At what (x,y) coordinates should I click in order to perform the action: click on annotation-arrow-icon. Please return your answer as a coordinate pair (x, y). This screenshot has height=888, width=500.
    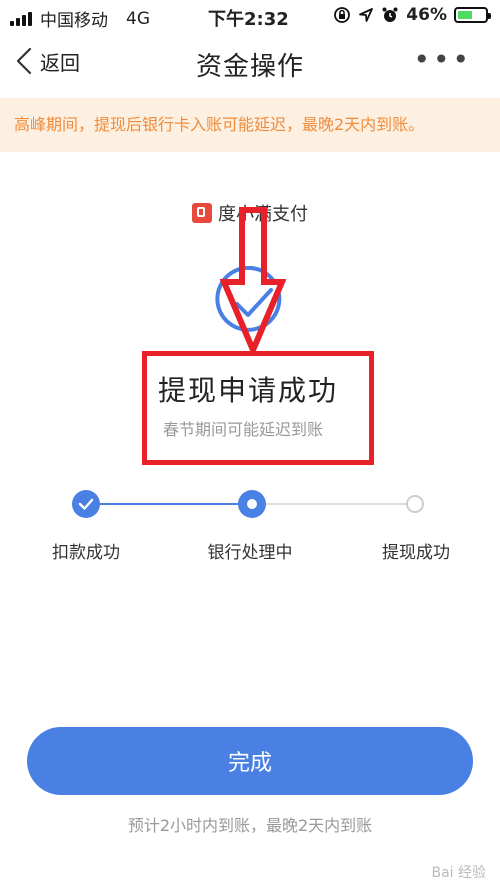
    Looking at the image, I should click on (253, 280).